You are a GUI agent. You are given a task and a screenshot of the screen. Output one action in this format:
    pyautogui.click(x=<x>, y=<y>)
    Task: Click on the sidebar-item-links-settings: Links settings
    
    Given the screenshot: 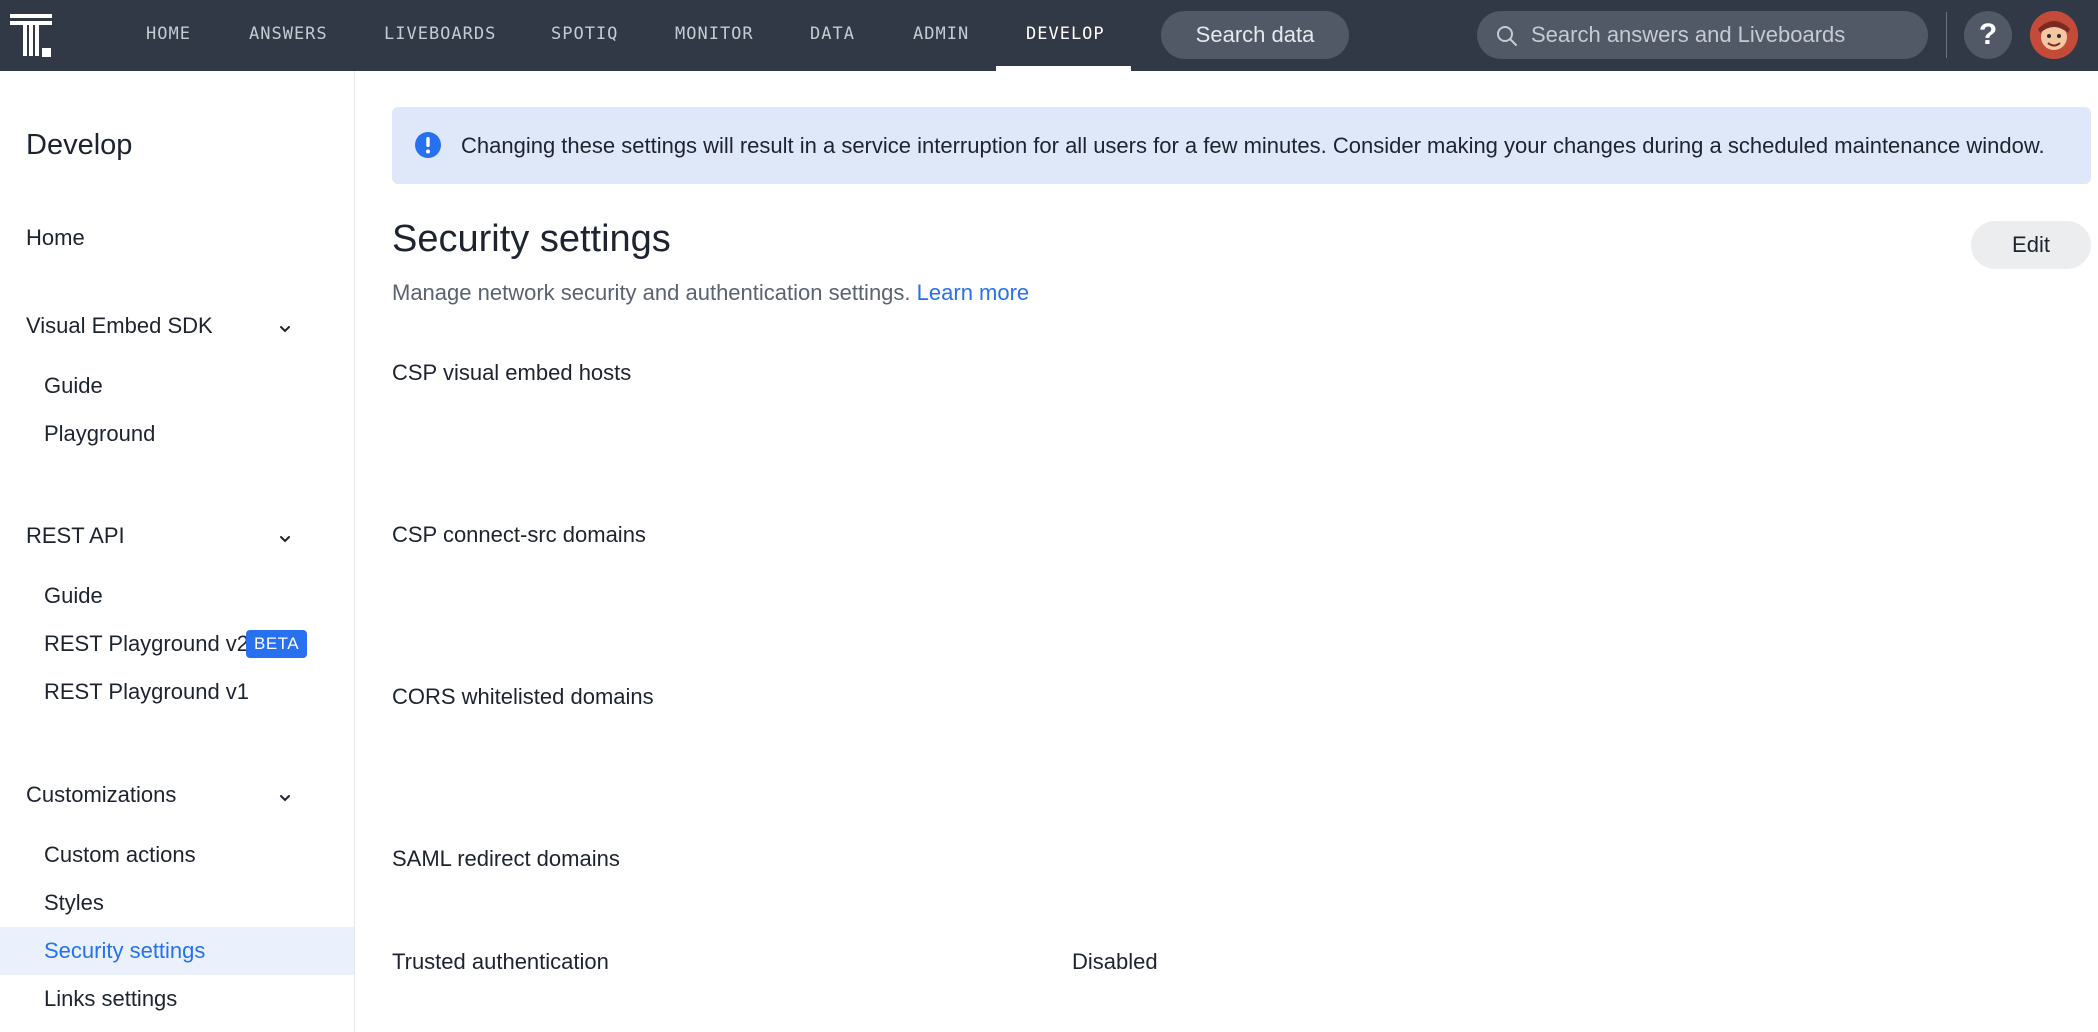 What is the action you would take?
    pyautogui.click(x=110, y=999)
    